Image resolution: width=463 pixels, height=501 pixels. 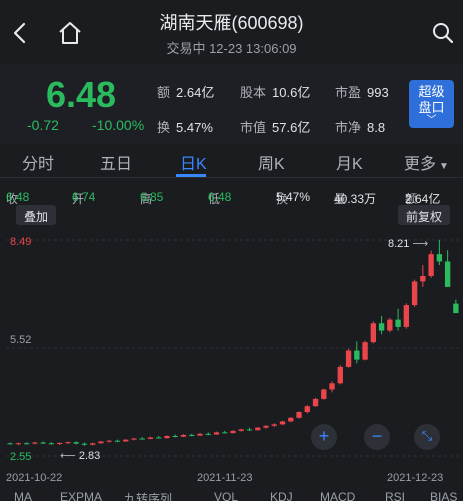 What do you see at coordinates (84, 197) in the screenshot?
I see `open-value: 6.74` at bounding box center [84, 197].